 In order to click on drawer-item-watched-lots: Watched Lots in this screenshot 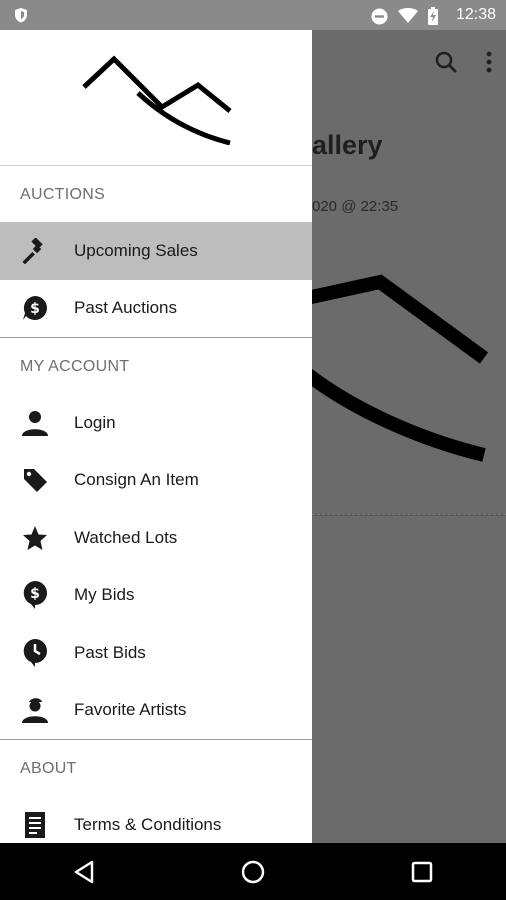, I will do `click(156, 538)`.